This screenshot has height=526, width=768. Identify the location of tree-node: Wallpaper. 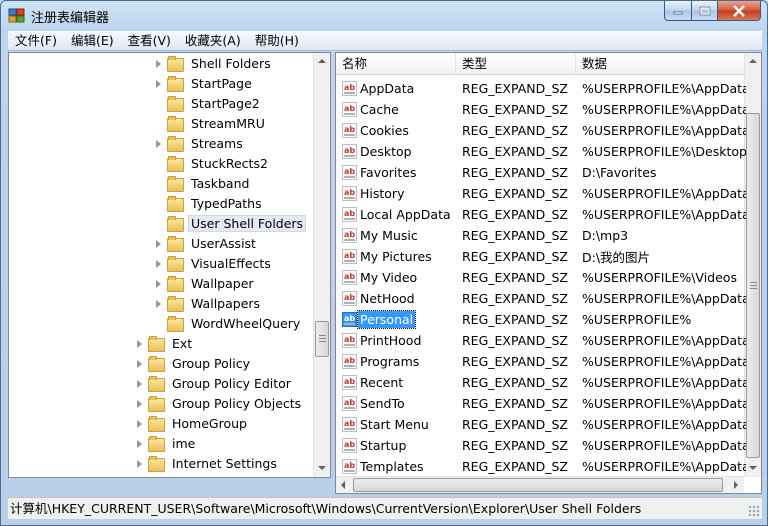
(205, 283).